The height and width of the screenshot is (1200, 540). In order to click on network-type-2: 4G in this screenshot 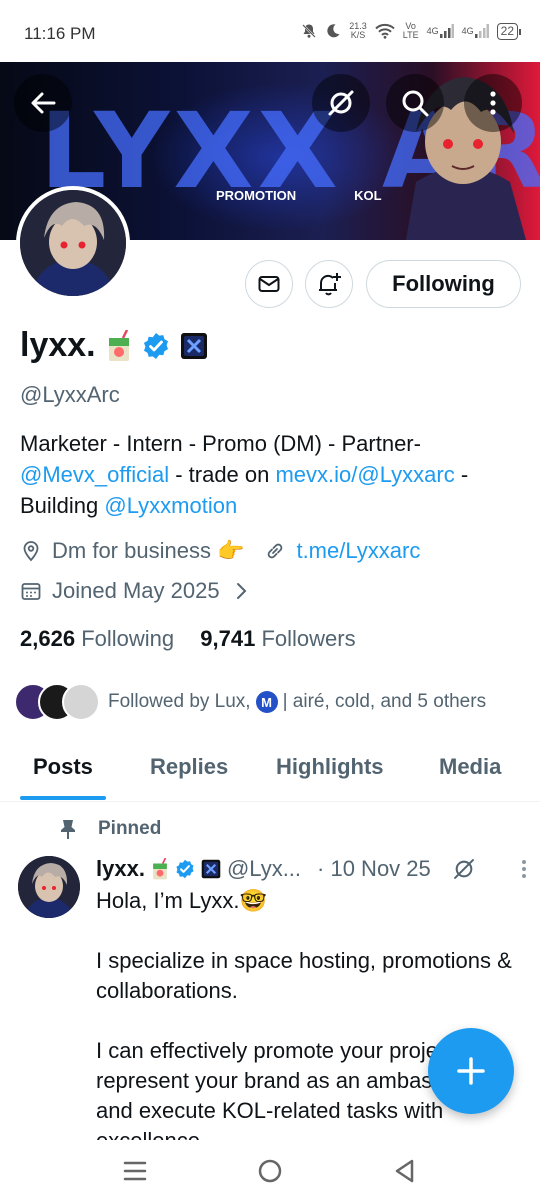, I will do `click(467, 30)`.